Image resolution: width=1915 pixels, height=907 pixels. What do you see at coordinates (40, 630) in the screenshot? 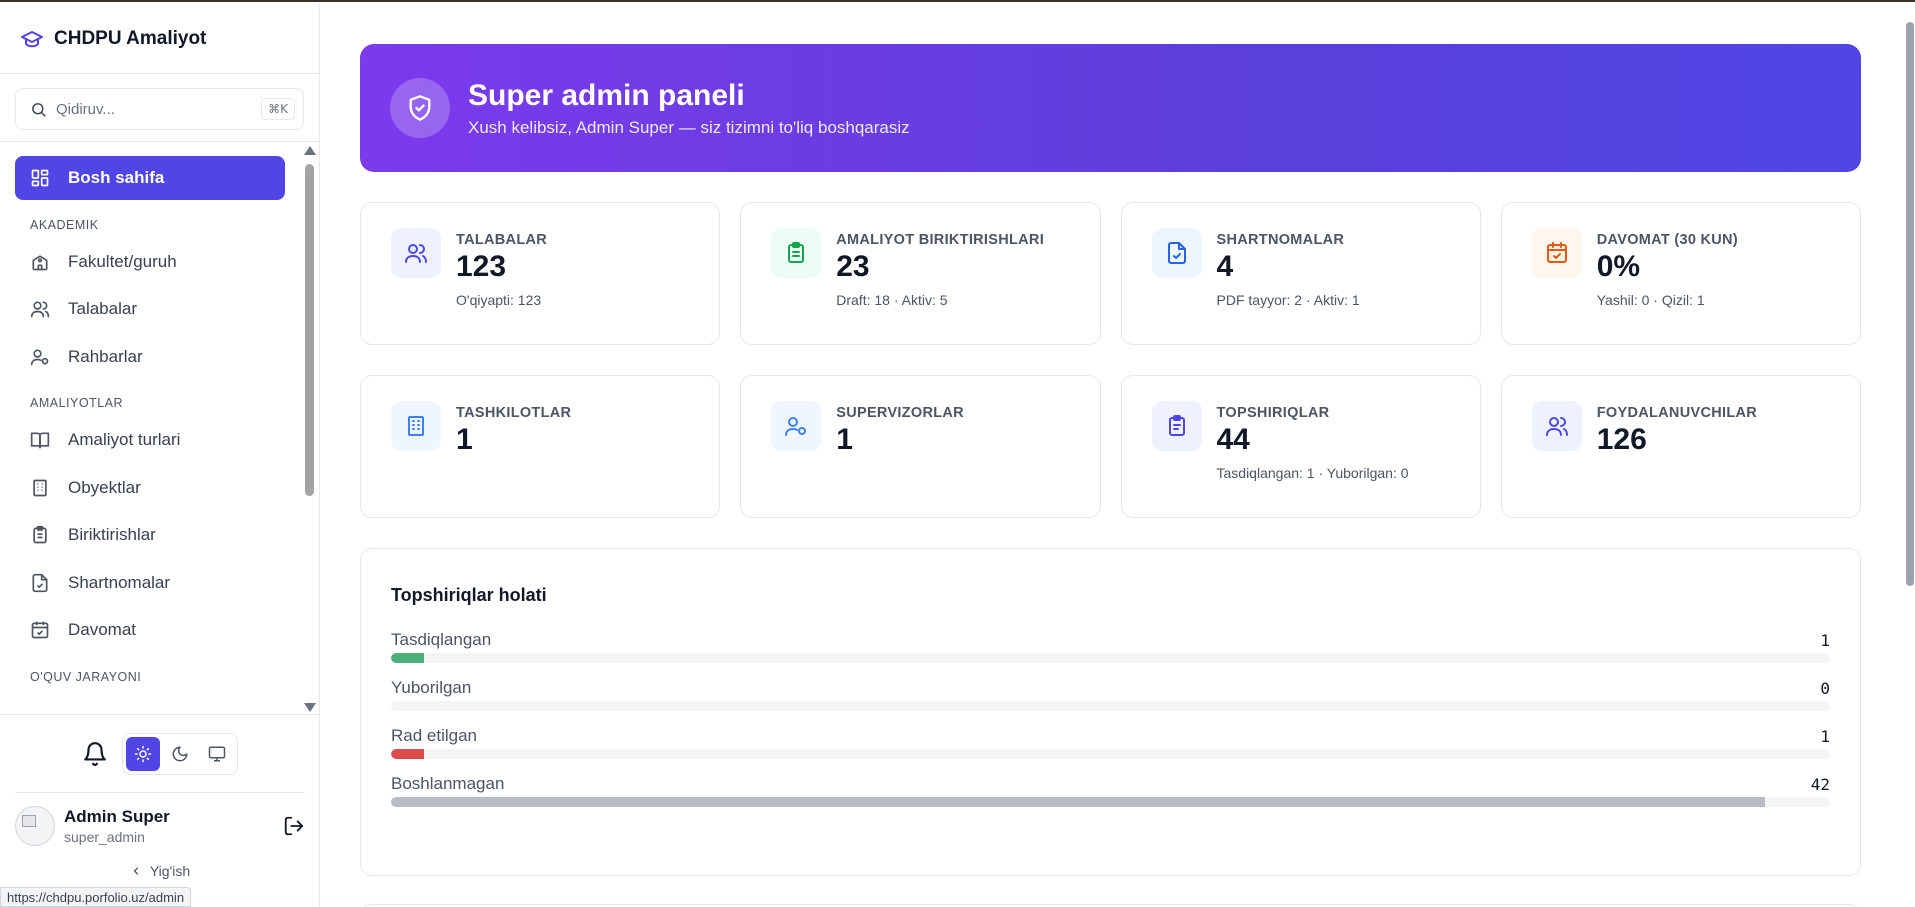
I see `calendar-check-icon` at bounding box center [40, 630].